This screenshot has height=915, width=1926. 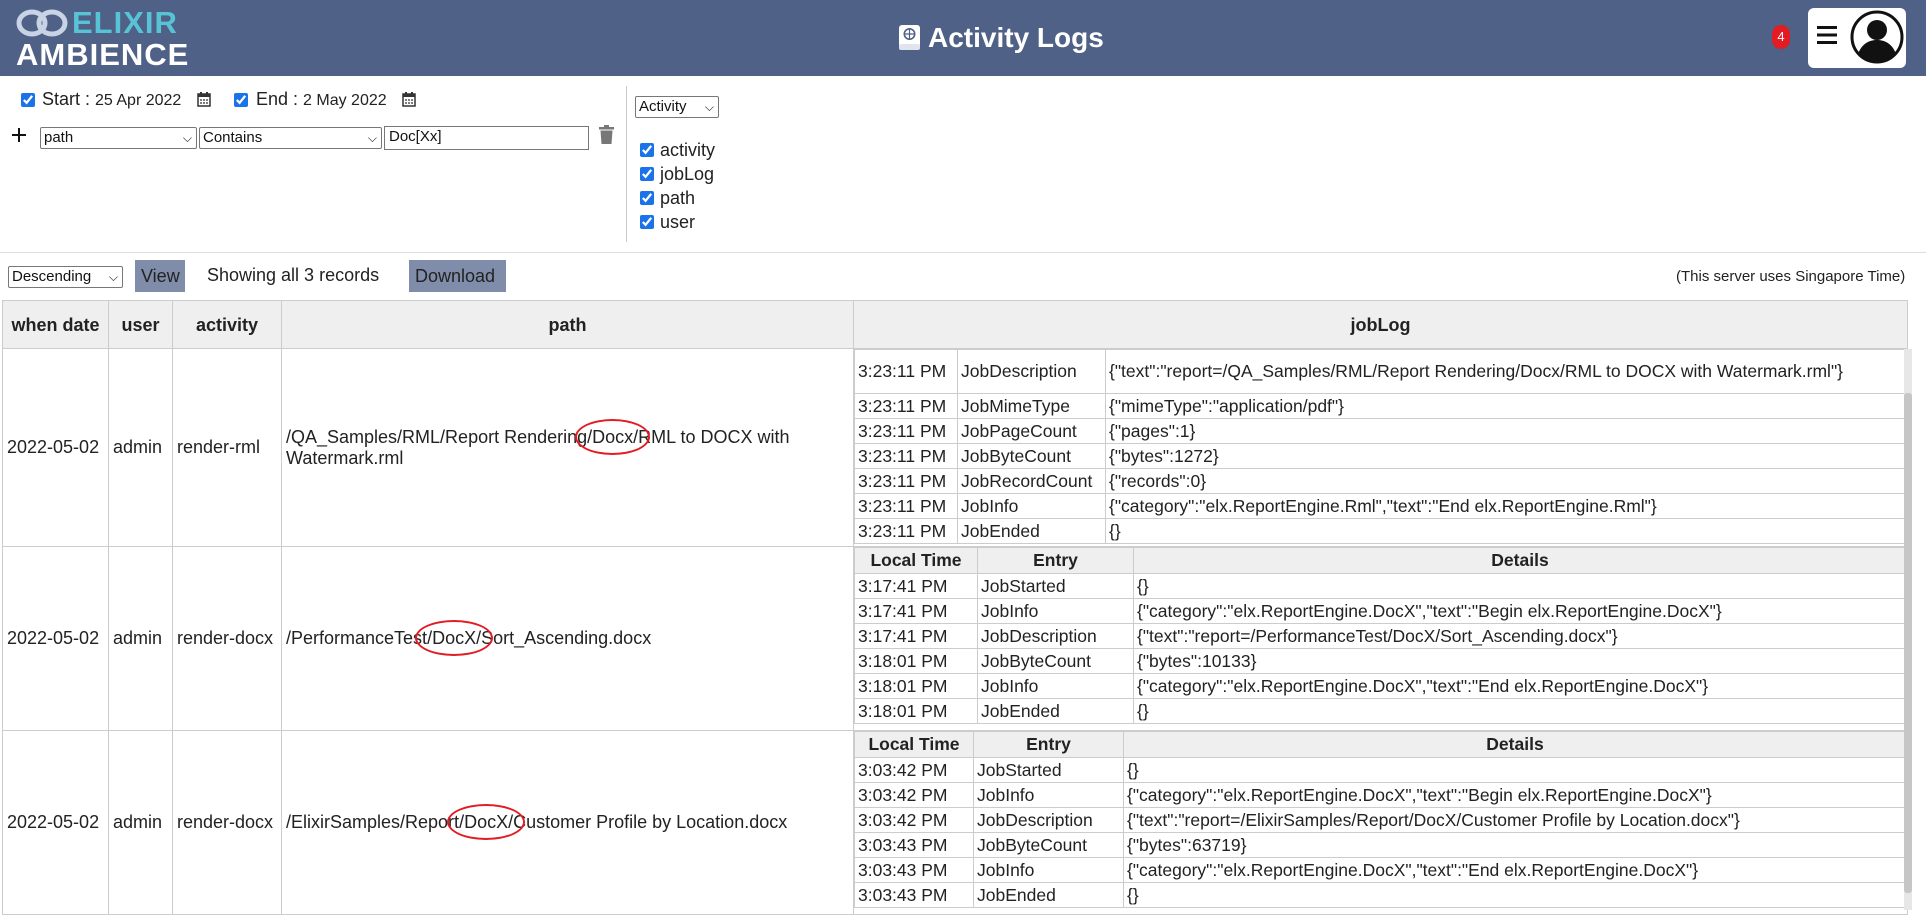 I want to click on column-header-path: path, so click(x=567, y=324).